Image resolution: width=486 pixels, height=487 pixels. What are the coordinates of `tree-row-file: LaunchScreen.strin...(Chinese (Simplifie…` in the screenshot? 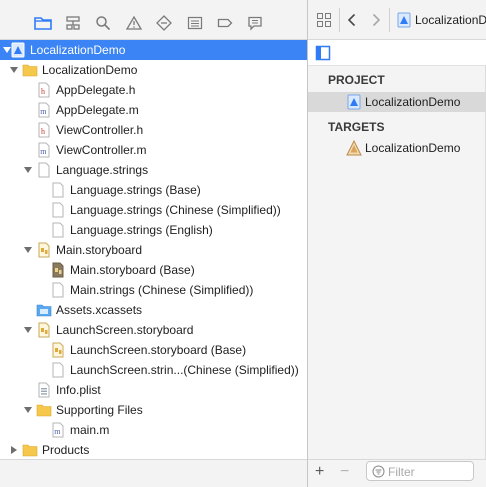 It's located at (153, 370).